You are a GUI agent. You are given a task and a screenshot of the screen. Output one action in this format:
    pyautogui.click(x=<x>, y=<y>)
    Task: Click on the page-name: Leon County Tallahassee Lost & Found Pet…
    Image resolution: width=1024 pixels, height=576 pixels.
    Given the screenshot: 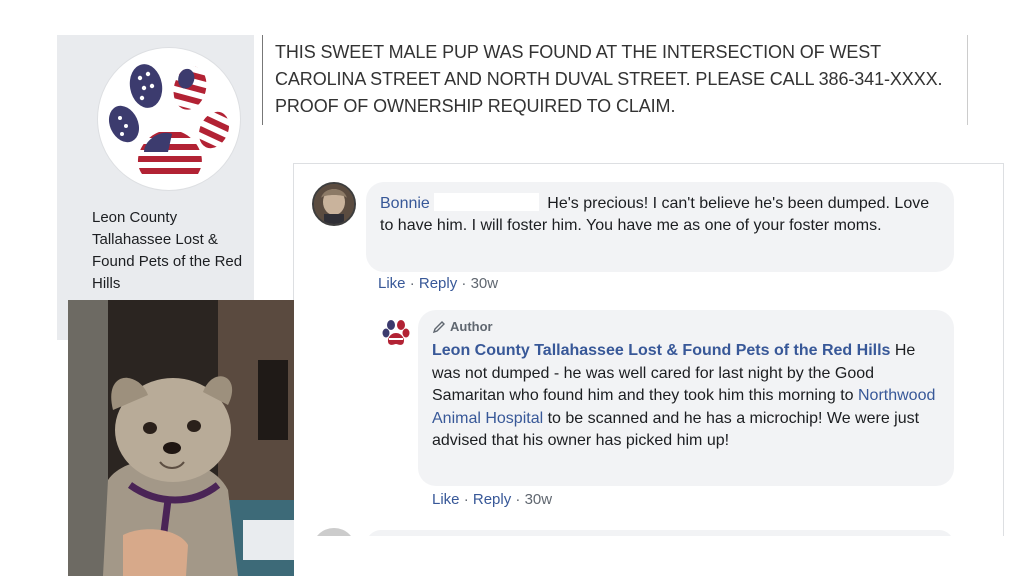 What is the action you would take?
    pyautogui.click(x=172, y=251)
    